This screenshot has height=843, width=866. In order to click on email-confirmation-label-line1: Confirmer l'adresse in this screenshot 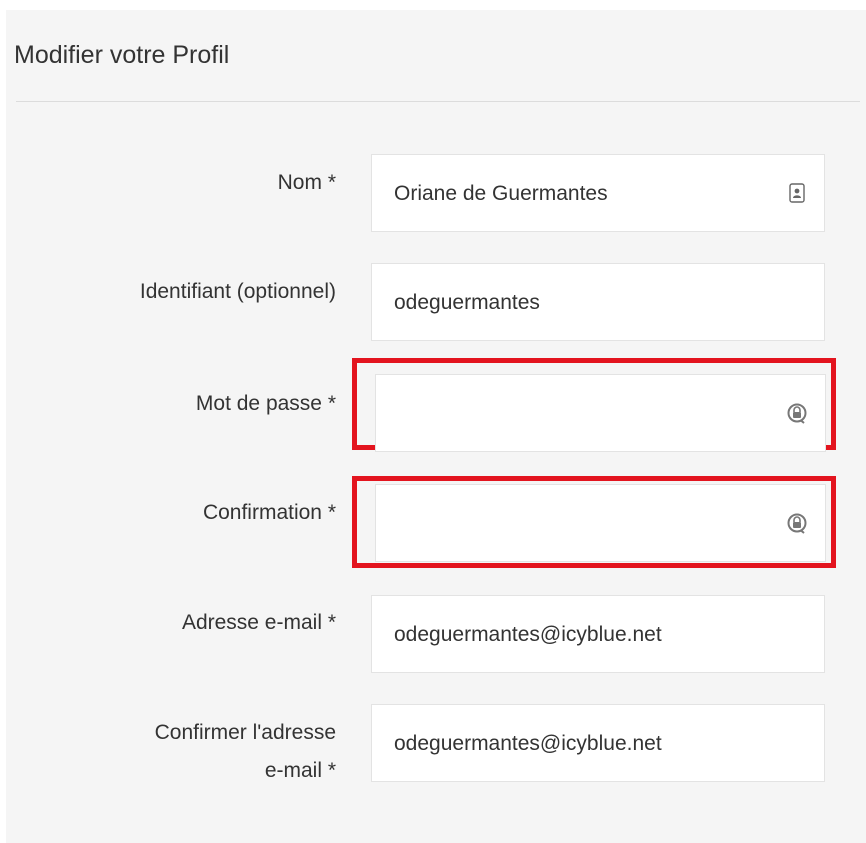, I will do `click(245, 732)`.